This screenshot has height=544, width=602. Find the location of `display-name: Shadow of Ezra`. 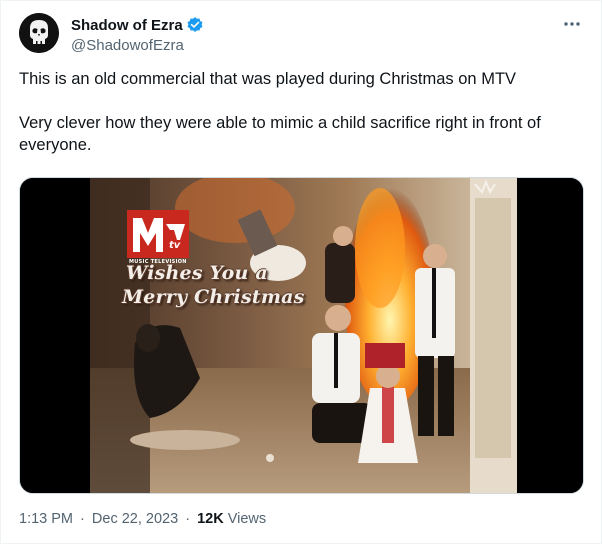

display-name: Shadow of Ezra is located at coordinates (127, 25).